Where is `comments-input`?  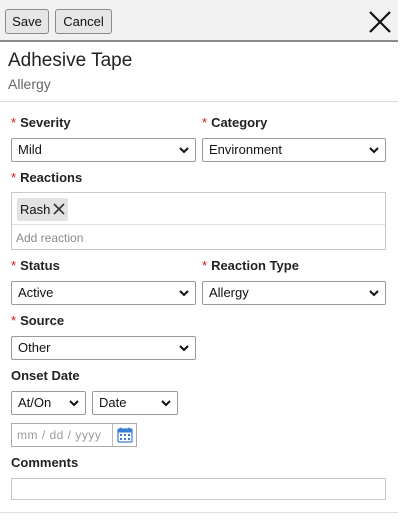 comments-input is located at coordinates (198, 489).